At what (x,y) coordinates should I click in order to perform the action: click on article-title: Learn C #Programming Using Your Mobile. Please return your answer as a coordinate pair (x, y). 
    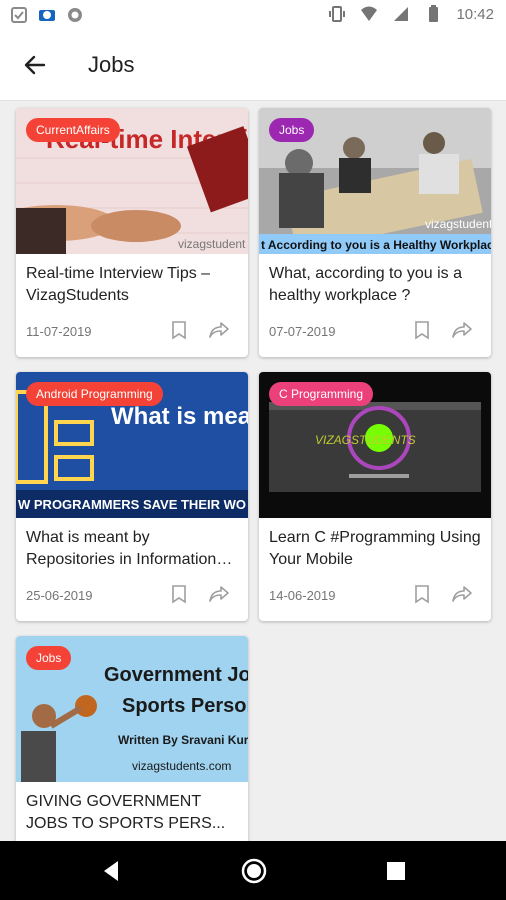
    Looking at the image, I should click on (375, 548).